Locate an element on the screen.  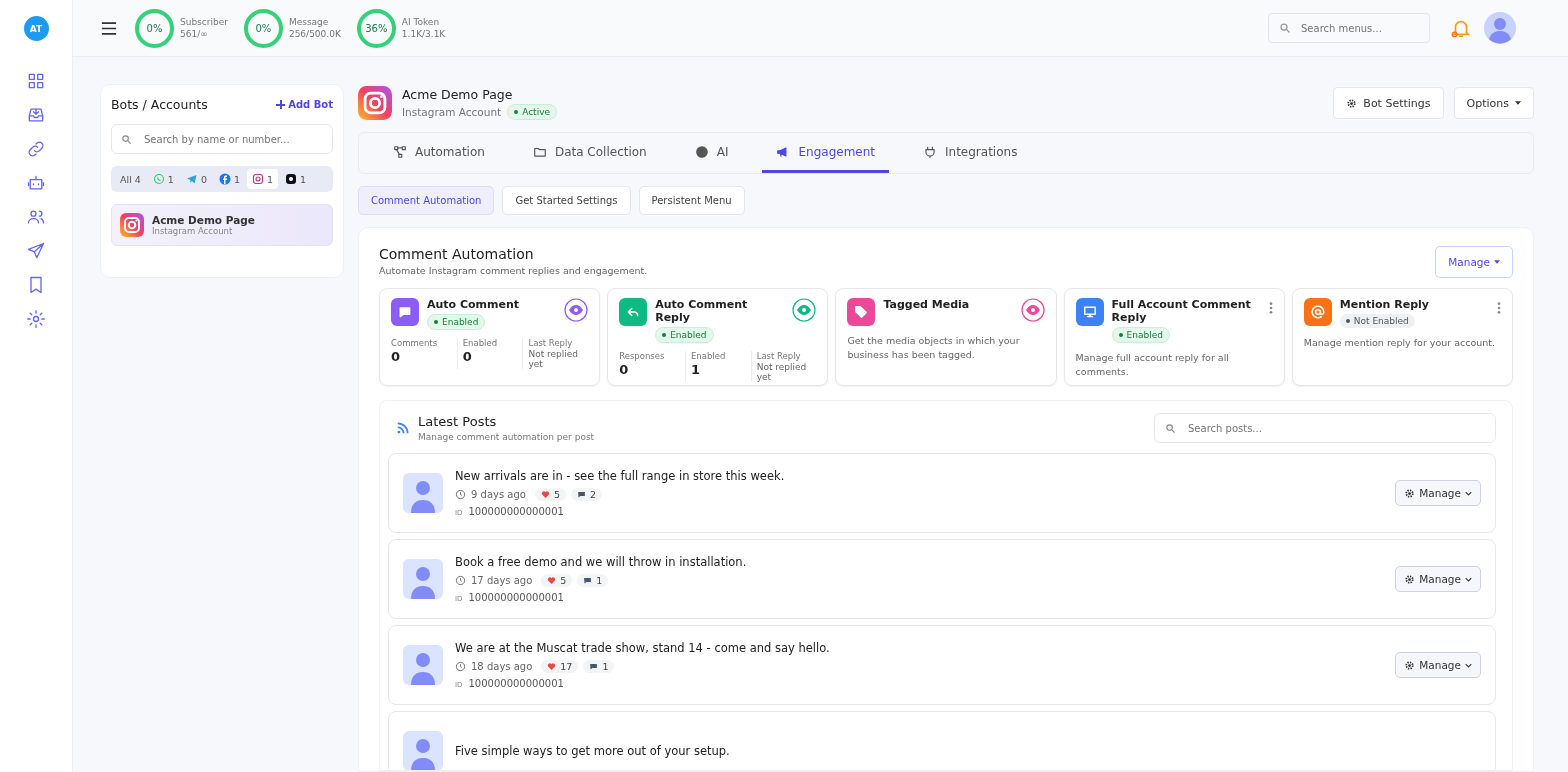
section-title: Comment Automation is located at coordinates (457, 254).